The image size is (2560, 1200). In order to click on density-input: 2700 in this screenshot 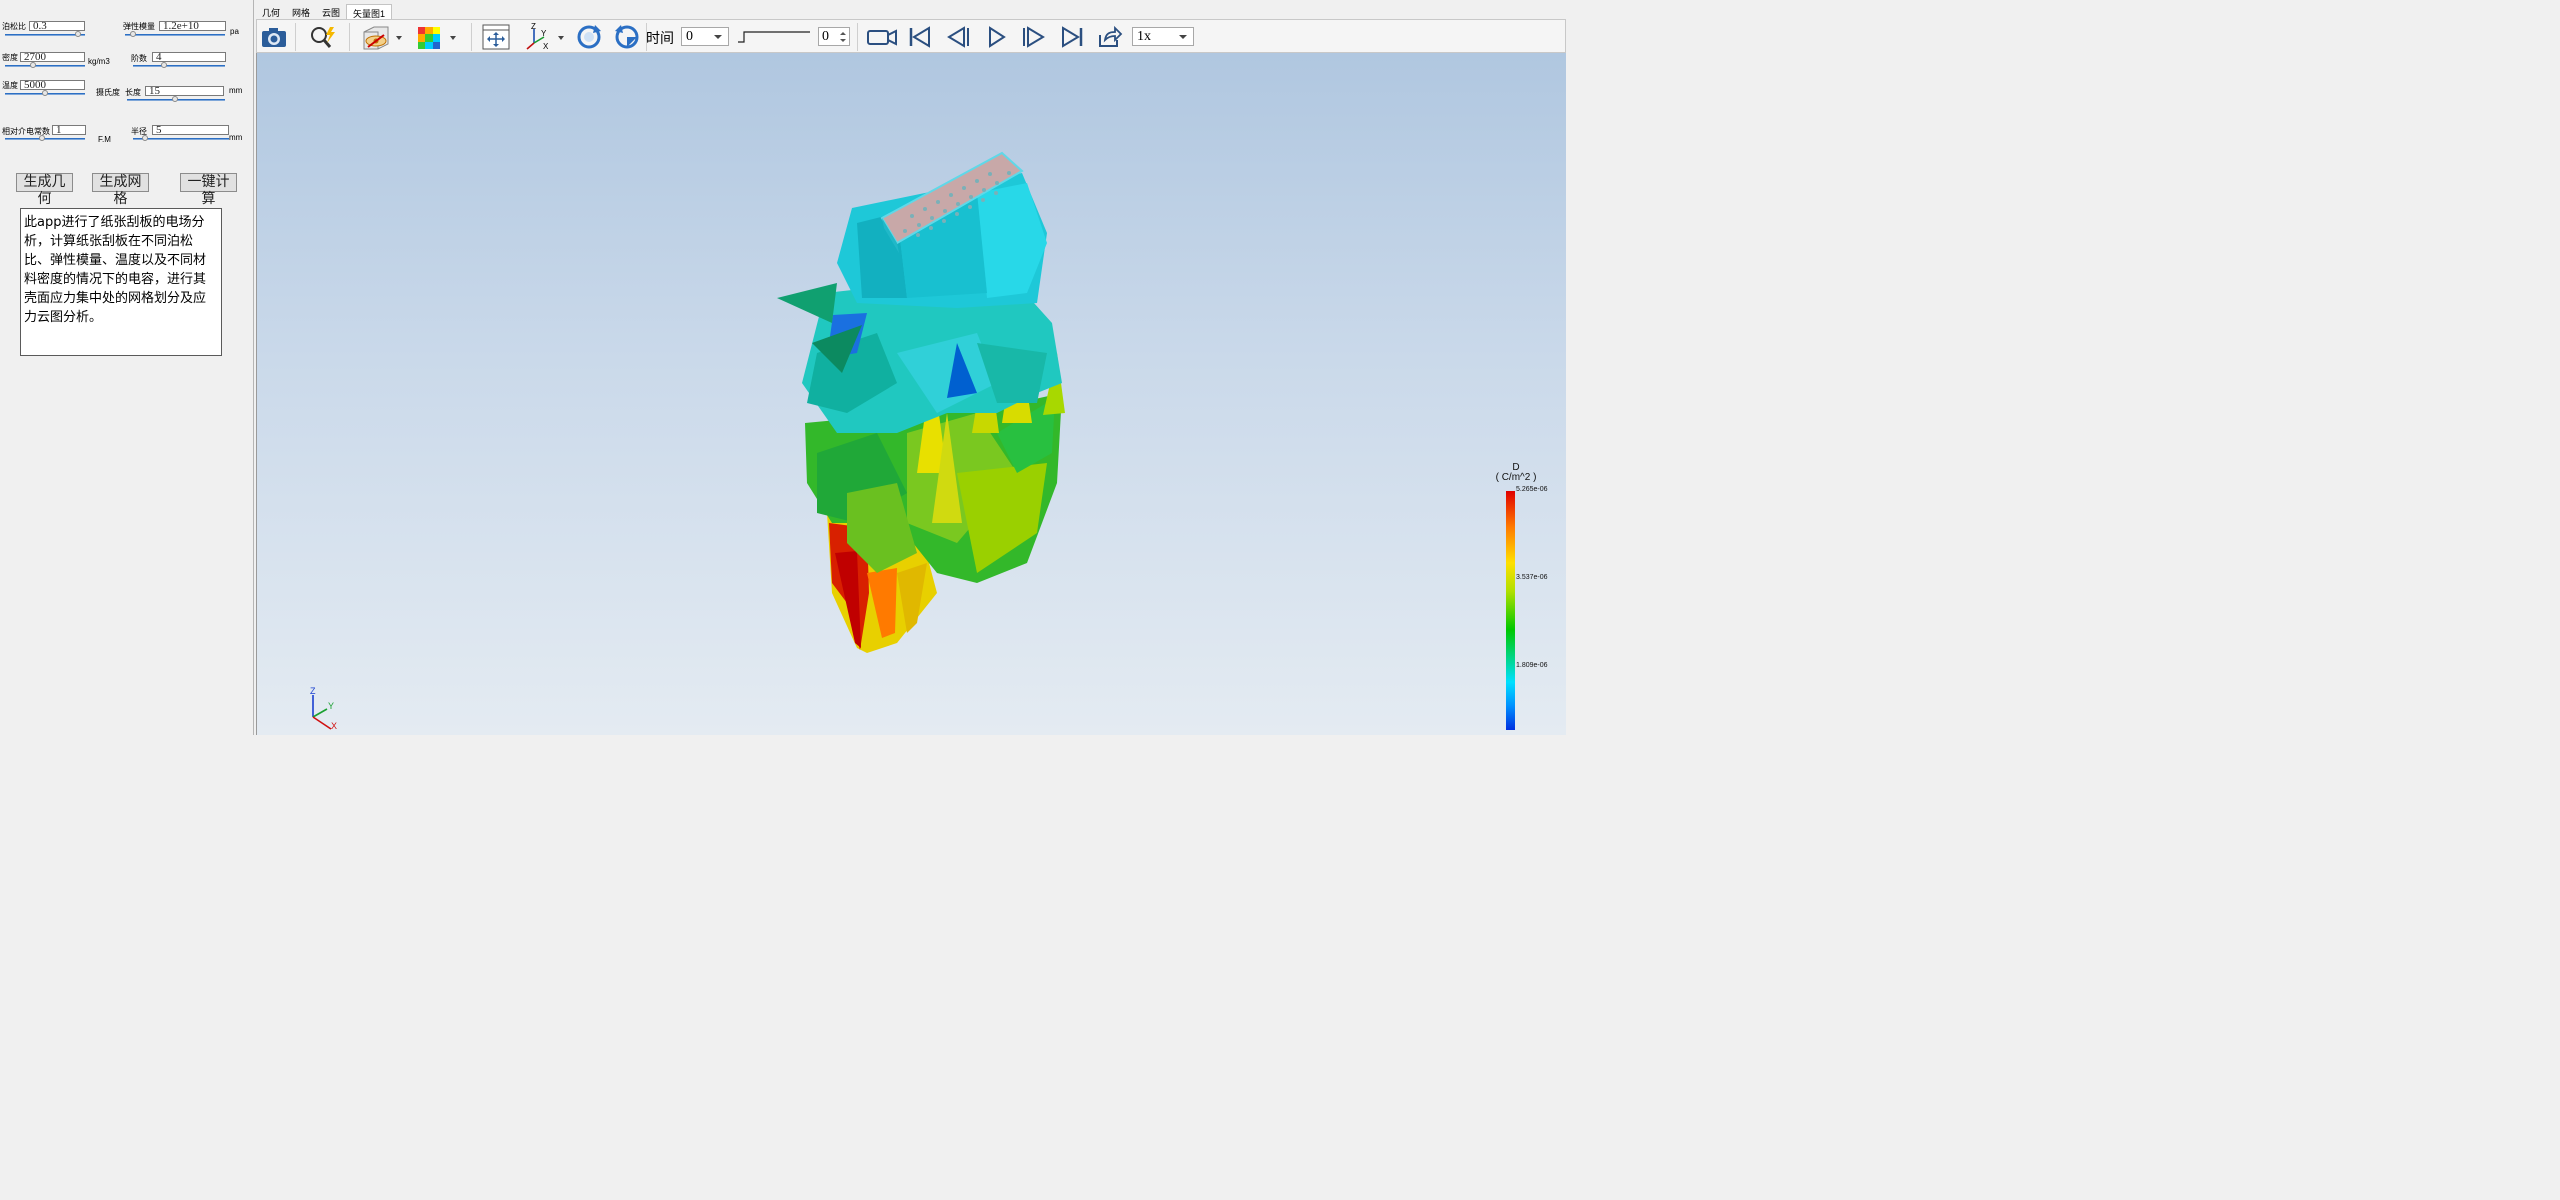, I will do `click(52, 57)`.